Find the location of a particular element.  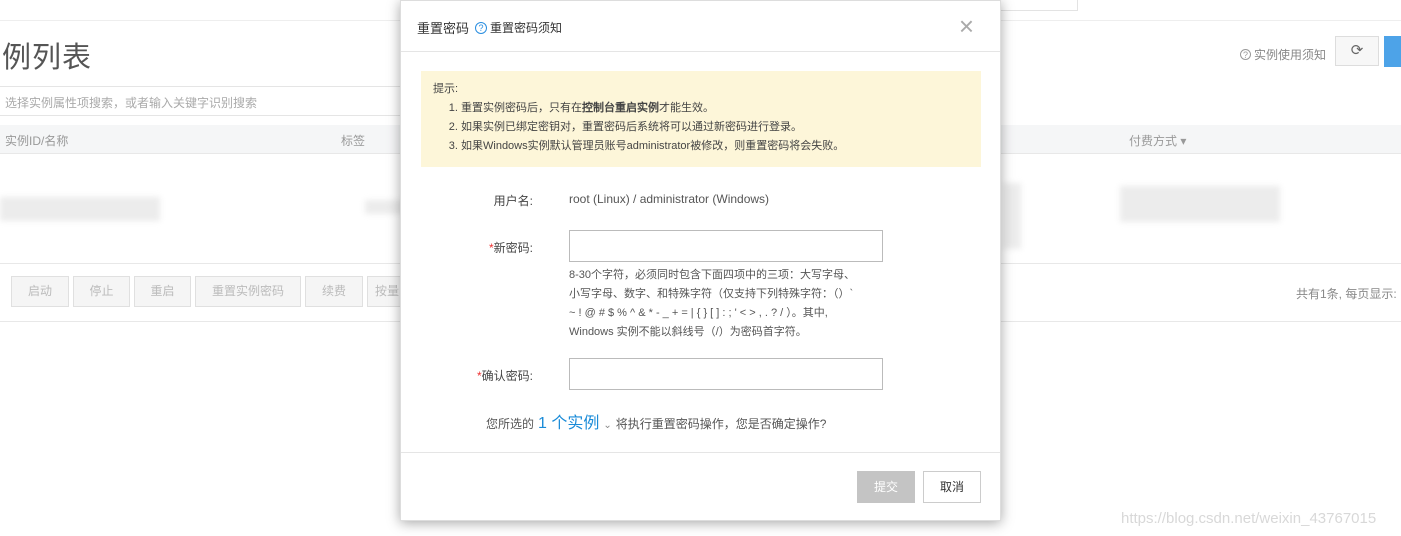

restart-button: 重启 is located at coordinates (162, 291).